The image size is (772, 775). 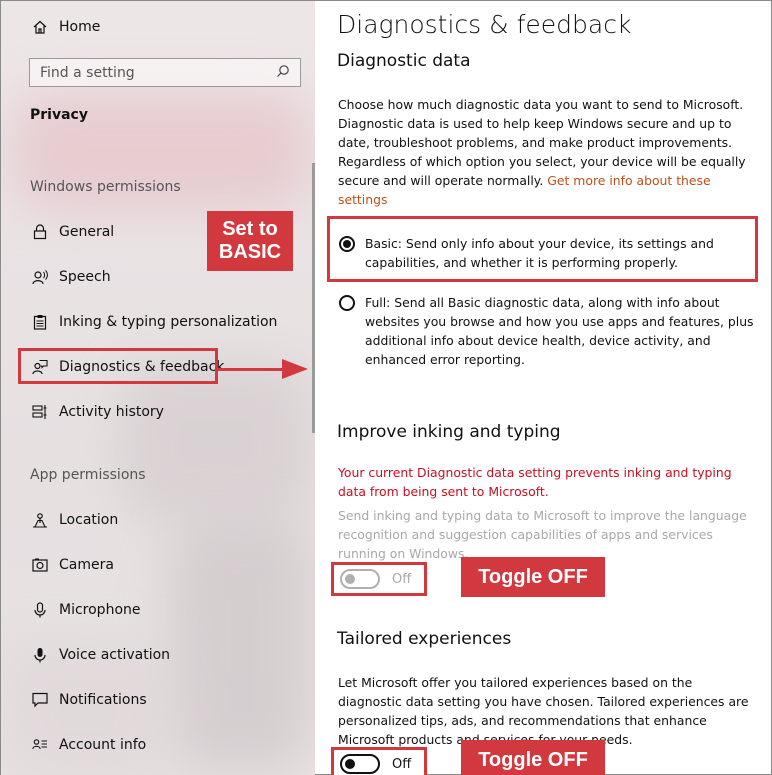 What do you see at coordinates (158, 27) in the screenshot?
I see `home-link: Home` at bounding box center [158, 27].